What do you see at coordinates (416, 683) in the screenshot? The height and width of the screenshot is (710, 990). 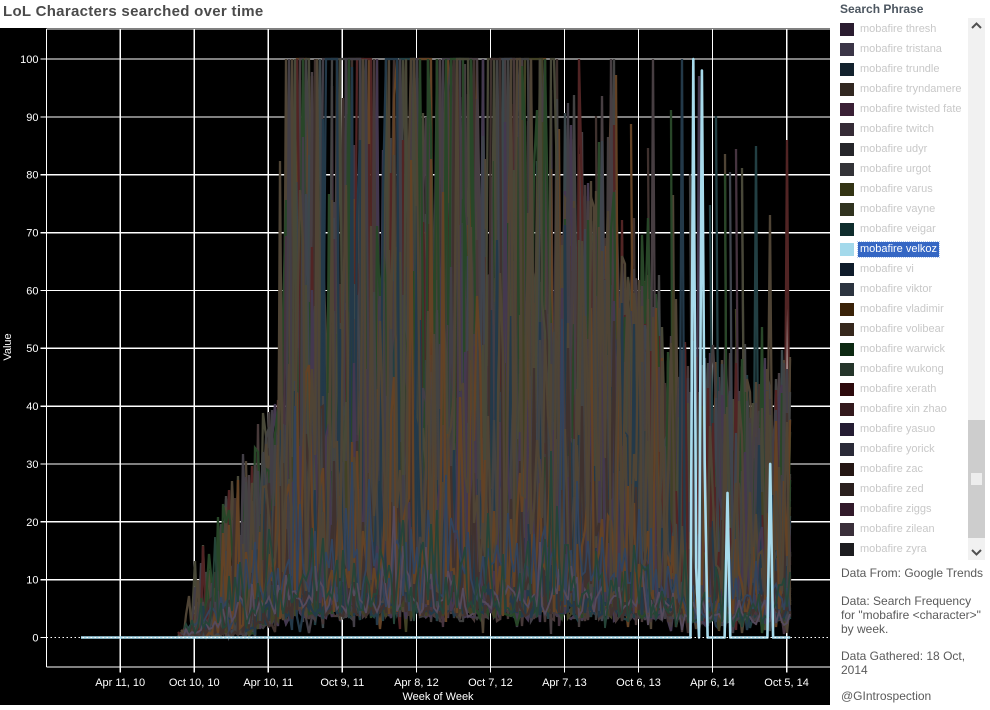 I see `svg-text: Apr 8, 12` at bounding box center [416, 683].